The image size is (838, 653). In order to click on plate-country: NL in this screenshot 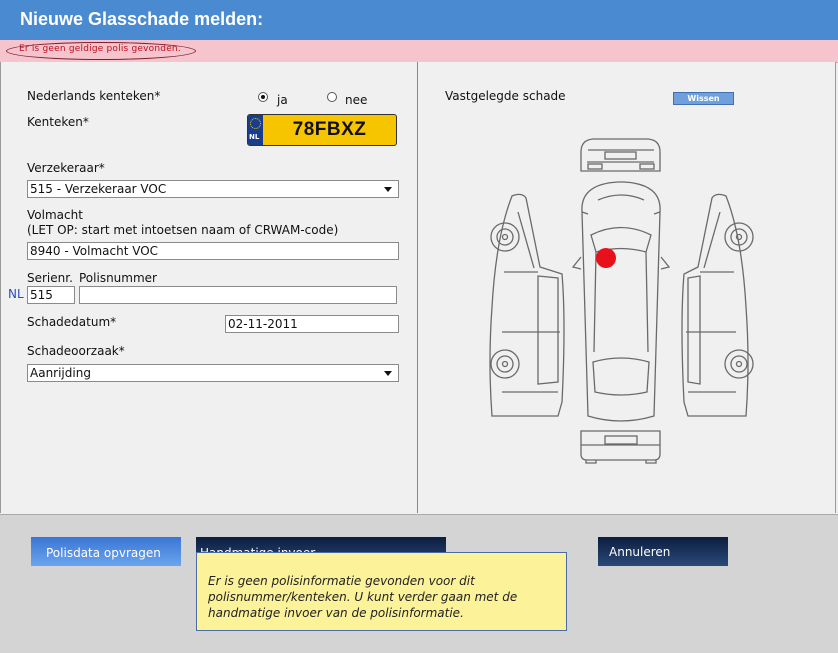, I will do `click(254, 137)`.